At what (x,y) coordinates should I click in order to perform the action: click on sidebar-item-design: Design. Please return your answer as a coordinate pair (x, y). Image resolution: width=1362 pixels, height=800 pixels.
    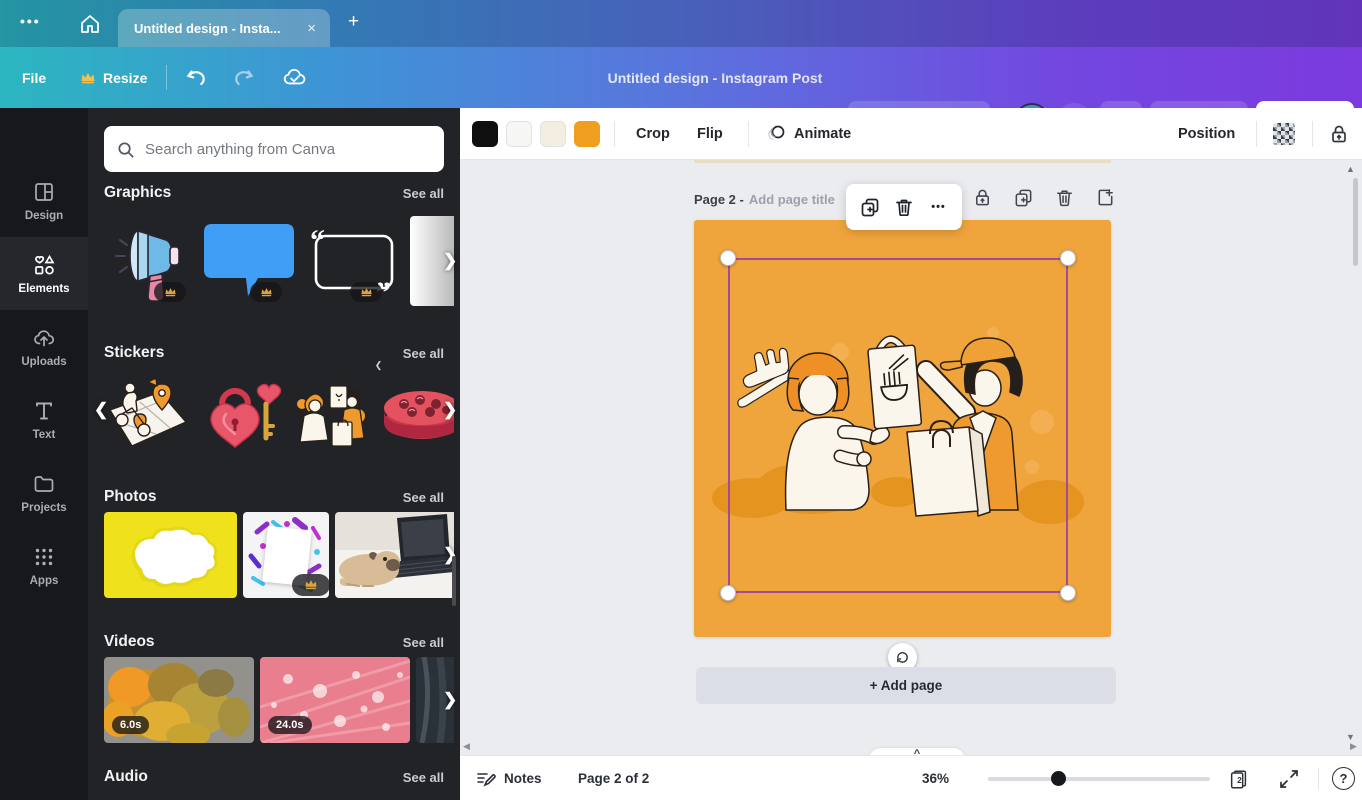
    Looking at the image, I should click on (44, 200).